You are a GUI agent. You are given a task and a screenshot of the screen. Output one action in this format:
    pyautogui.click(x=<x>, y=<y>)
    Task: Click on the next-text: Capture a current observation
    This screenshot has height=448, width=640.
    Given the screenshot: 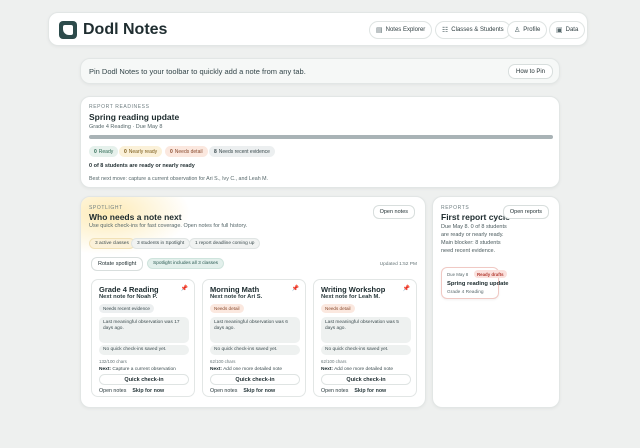 What is the action you would take?
    pyautogui.click(x=144, y=369)
    